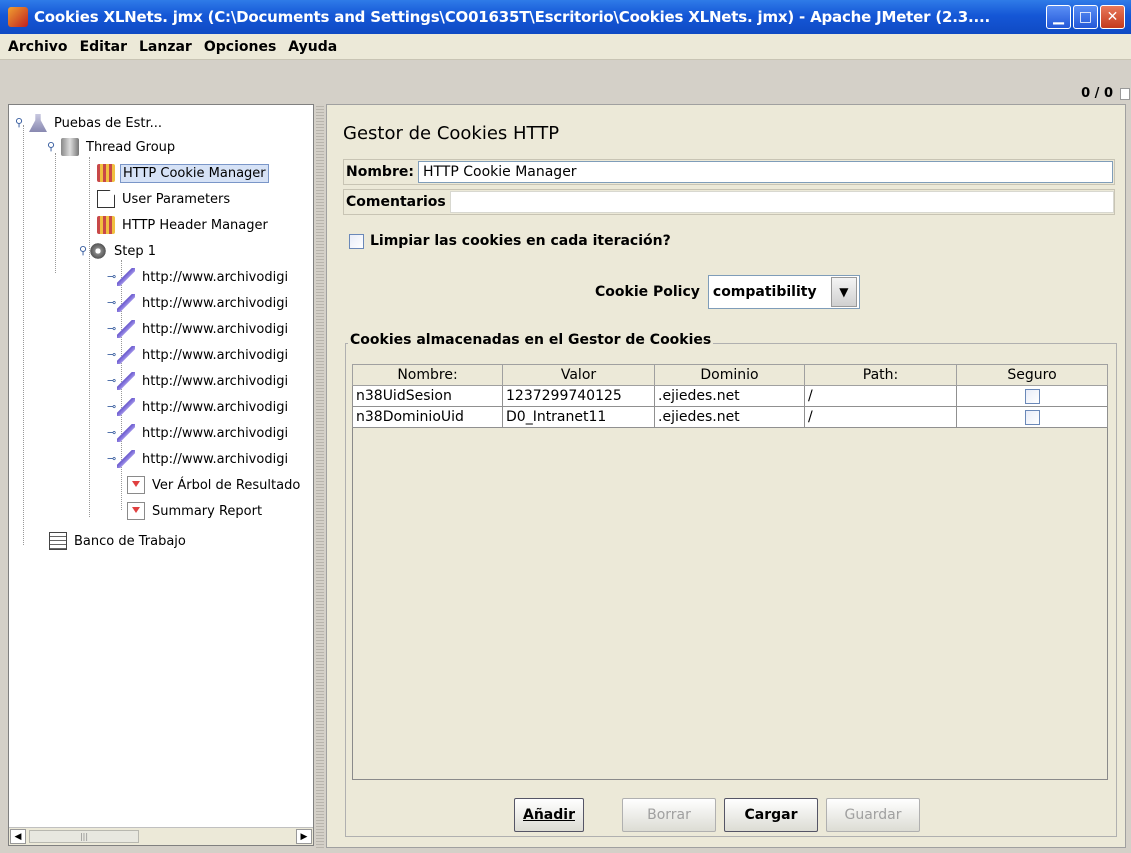  Describe the element at coordinates (18, 836) in the screenshot. I see `scroll-left-icon: ◀` at that location.